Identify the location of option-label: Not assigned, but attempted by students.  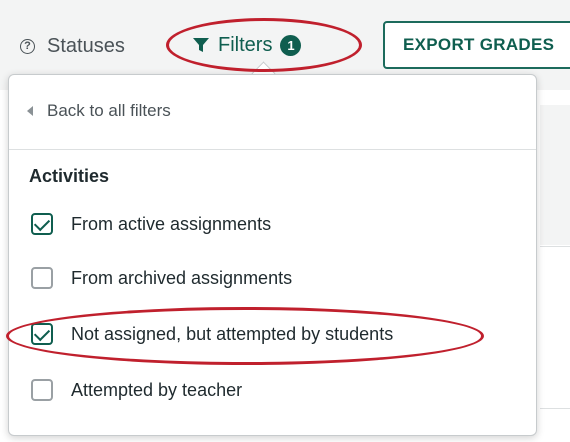
(232, 333).